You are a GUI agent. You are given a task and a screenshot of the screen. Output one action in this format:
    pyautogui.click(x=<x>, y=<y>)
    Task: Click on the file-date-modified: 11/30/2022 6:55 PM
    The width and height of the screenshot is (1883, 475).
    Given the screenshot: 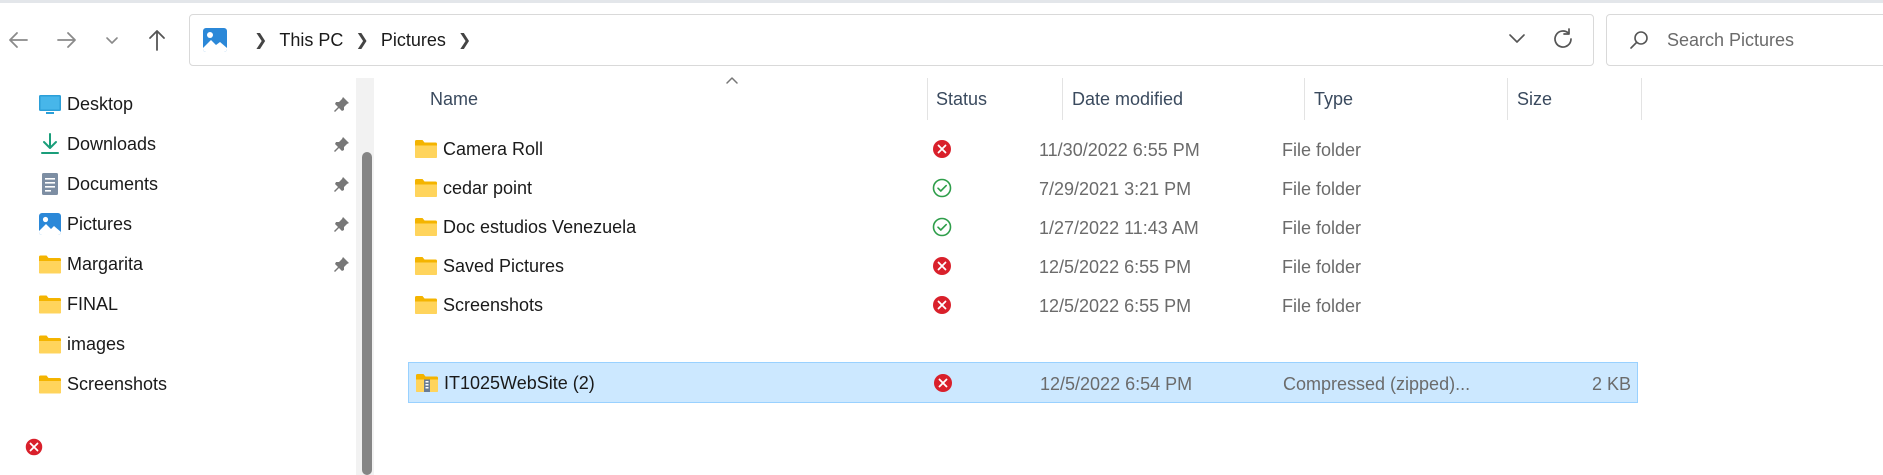 What is the action you would take?
    pyautogui.click(x=1119, y=150)
    